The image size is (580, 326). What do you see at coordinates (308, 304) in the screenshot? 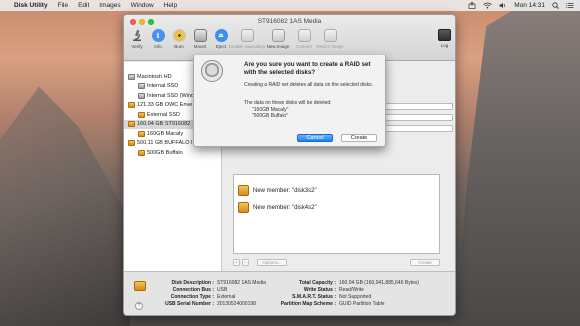
I see `info-key: Partition Map Scheme :` at bounding box center [308, 304].